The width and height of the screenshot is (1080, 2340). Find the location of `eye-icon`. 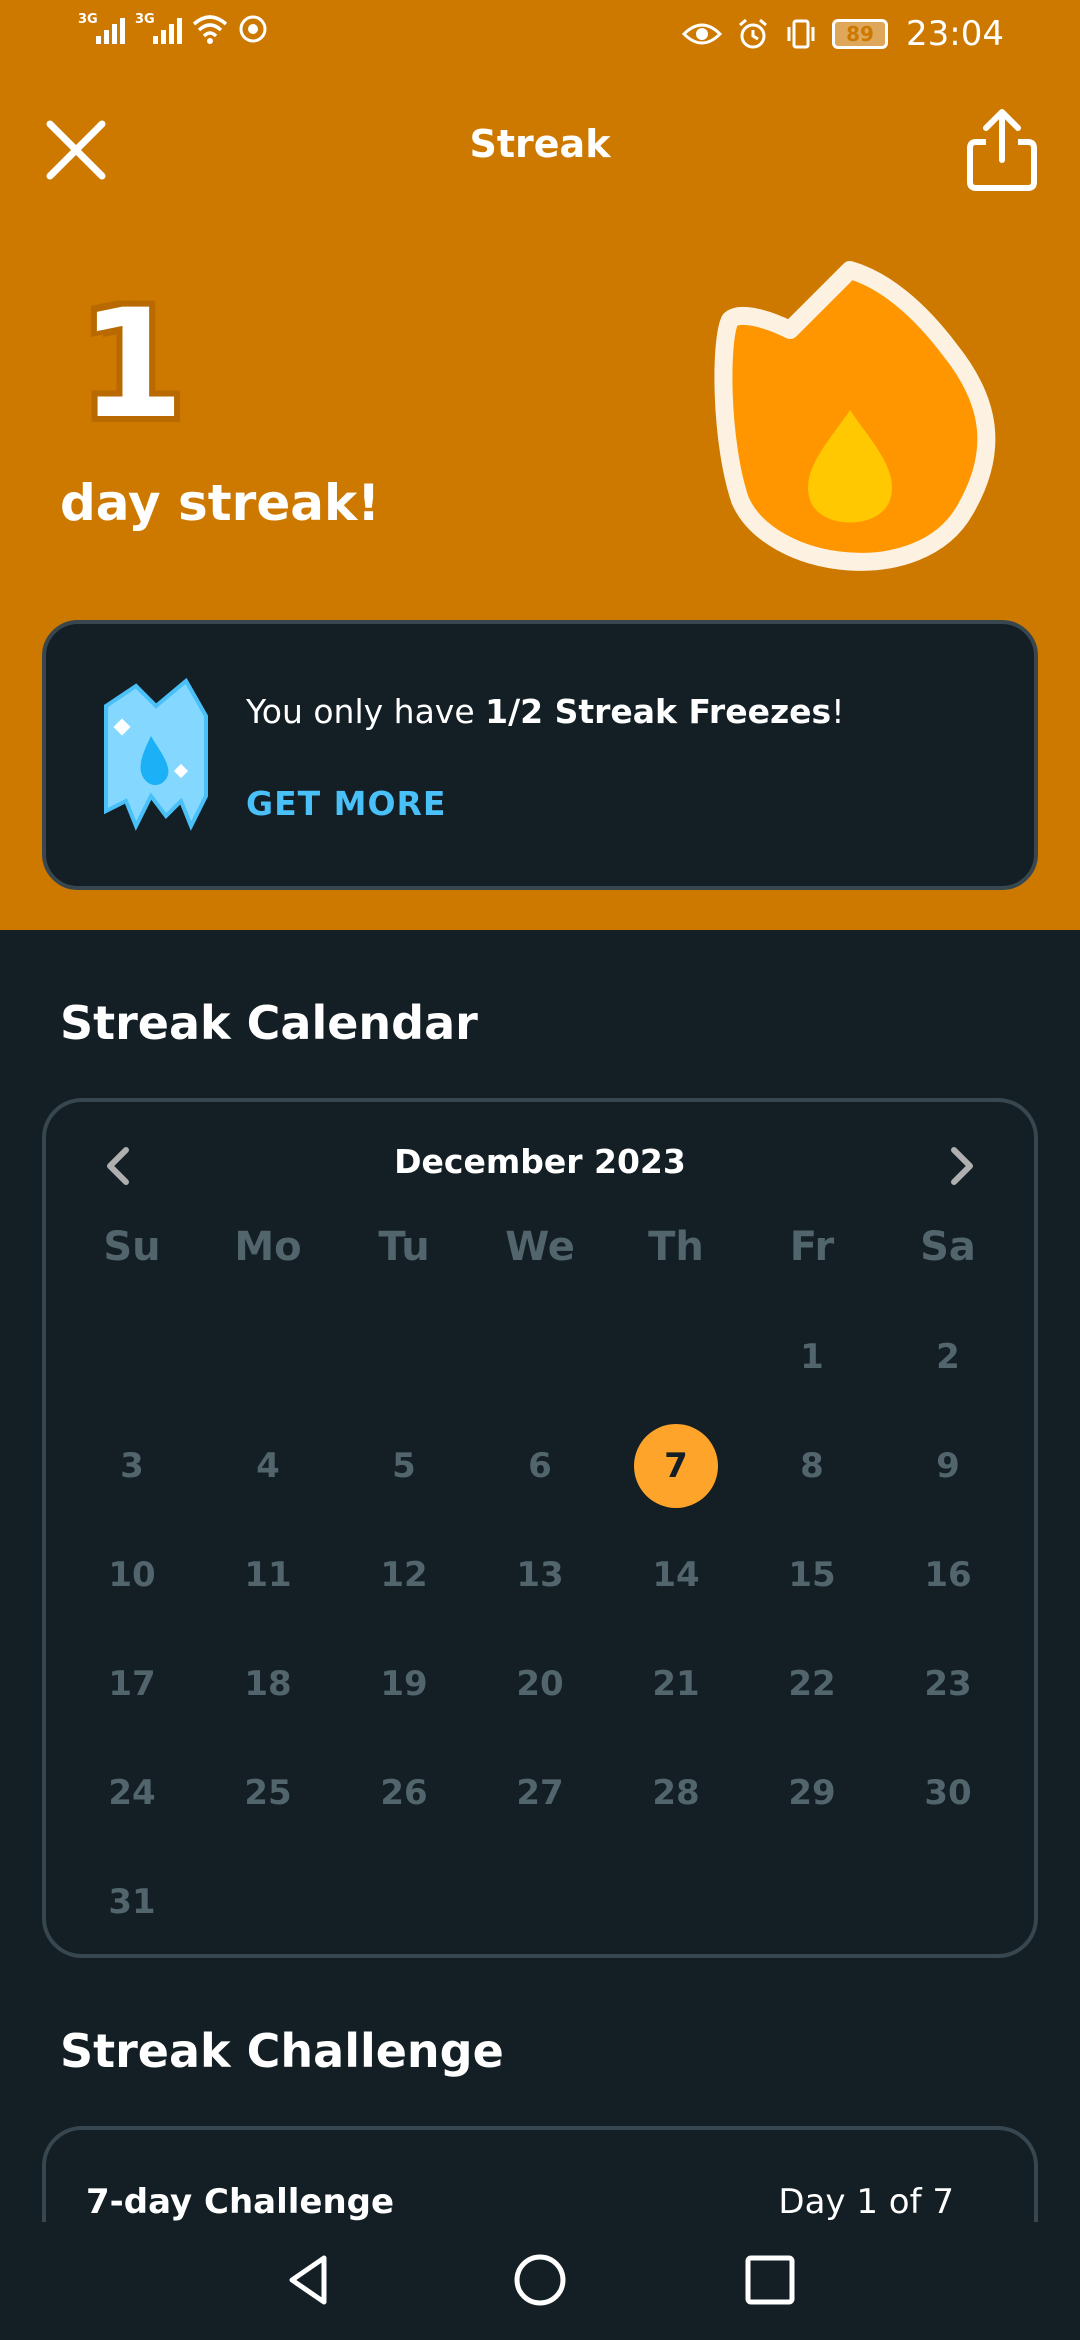

eye-icon is located at coordinates (702, 34).